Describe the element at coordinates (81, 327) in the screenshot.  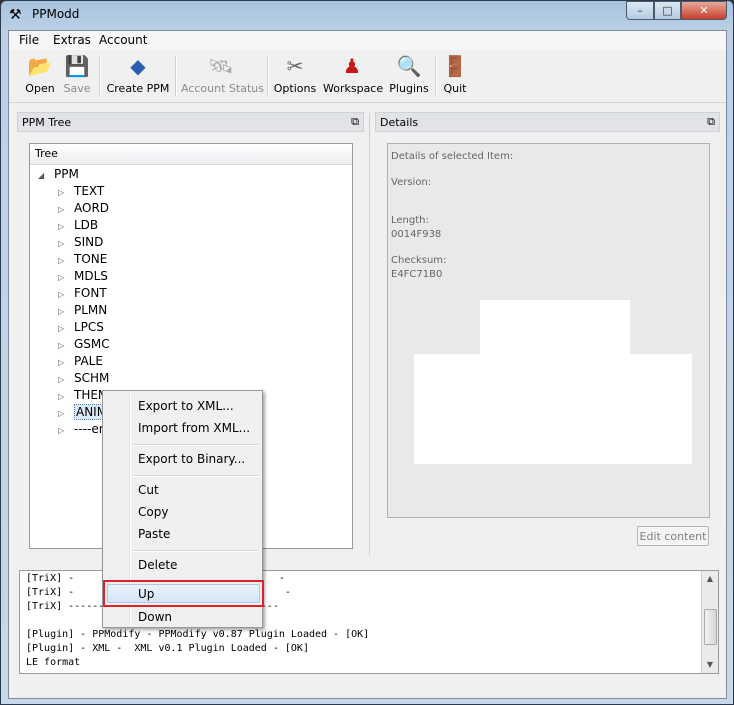
I see `tree-item: ▷ LPCS` at that location.